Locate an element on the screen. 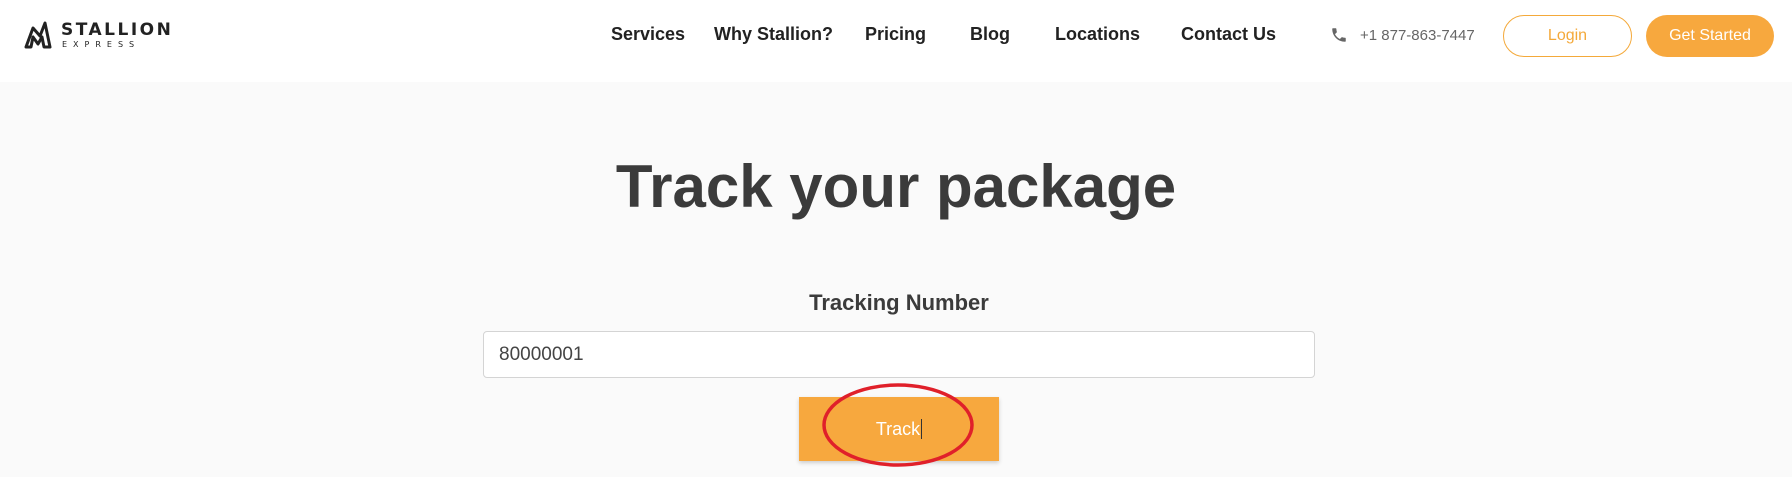 This screenshot has width=1792, height=477. logo-subtitle: EXPRESS is located at coordinates (101, 44).